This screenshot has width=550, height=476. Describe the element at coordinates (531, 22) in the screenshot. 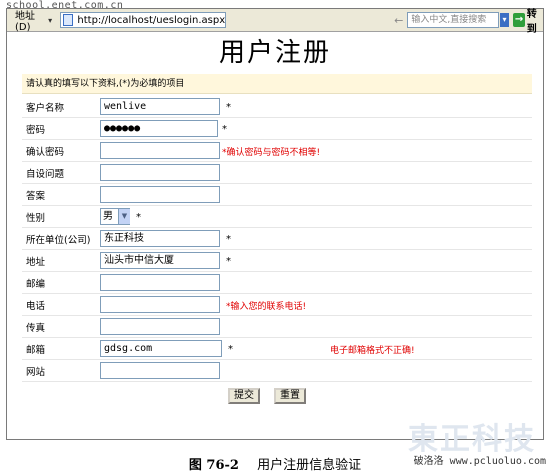

I see `go-label: 转到` at that location.